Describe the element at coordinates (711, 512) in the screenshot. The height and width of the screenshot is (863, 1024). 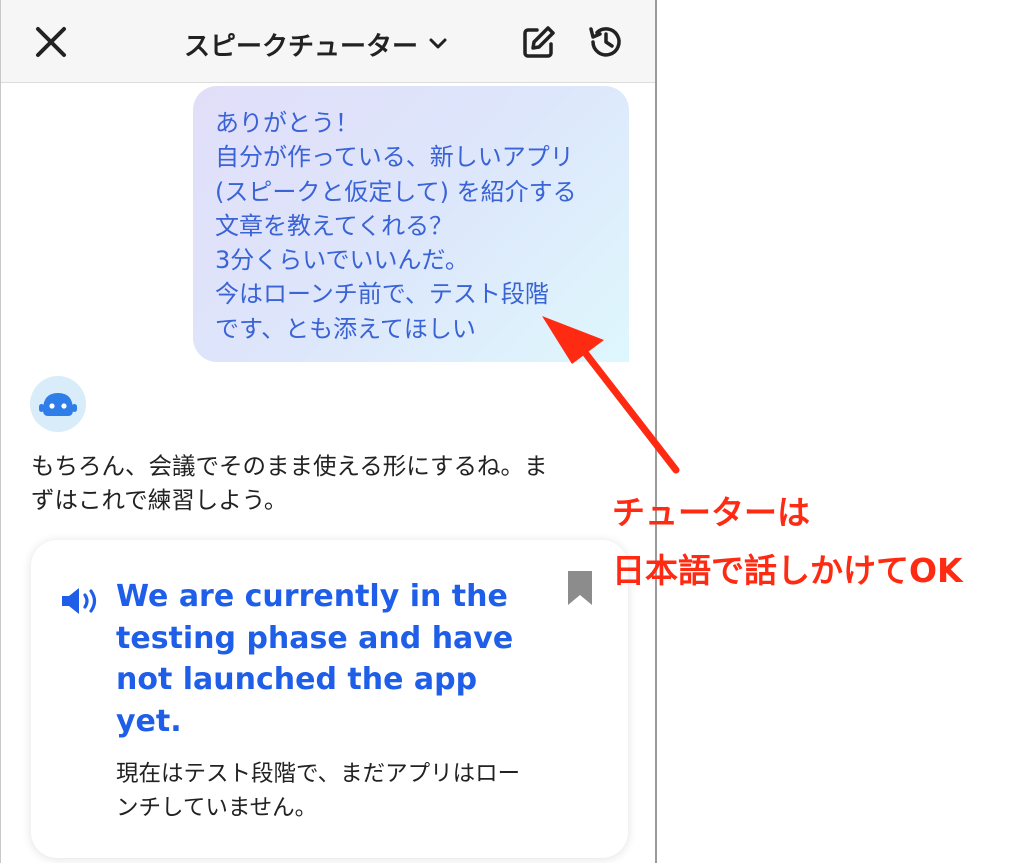
I see `annotation-line: チューターは` at that location.